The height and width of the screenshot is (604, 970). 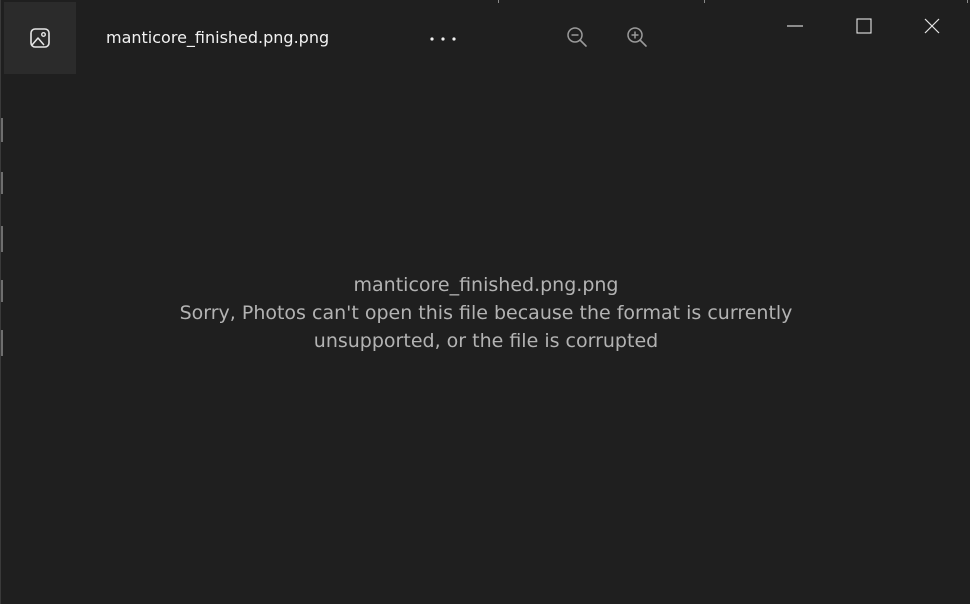 I want to click on zoom-in-icon, so click(x=637, y=37).